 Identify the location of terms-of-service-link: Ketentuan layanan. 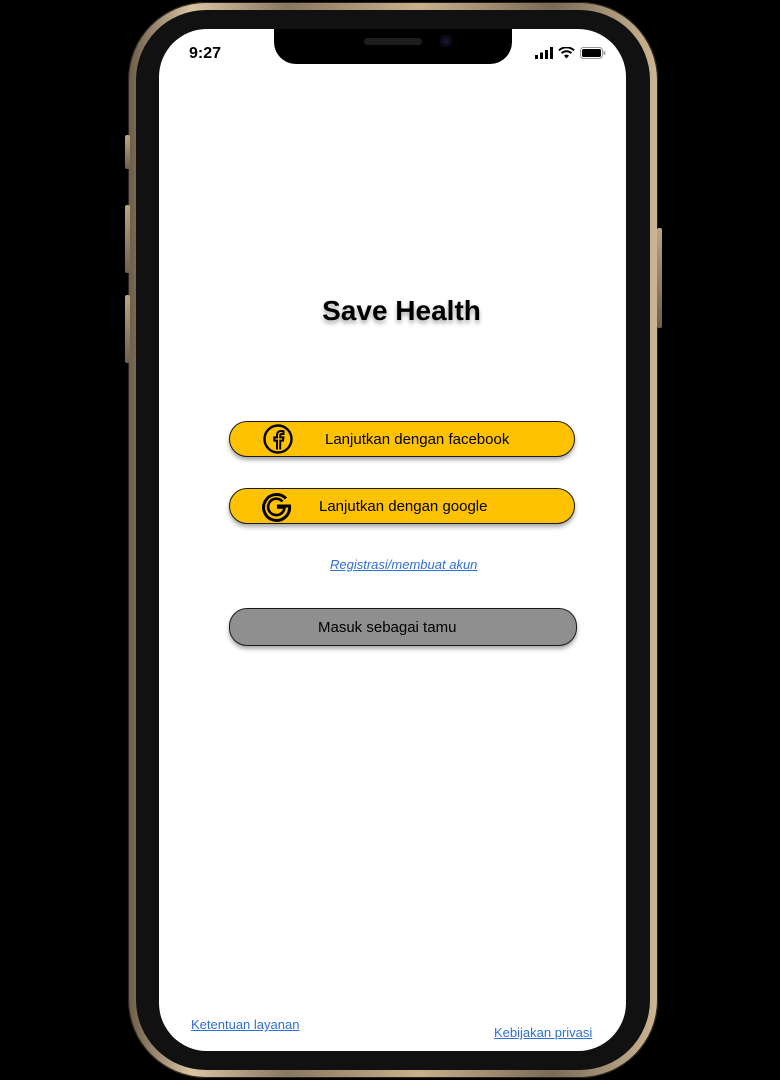
(245, 1024).